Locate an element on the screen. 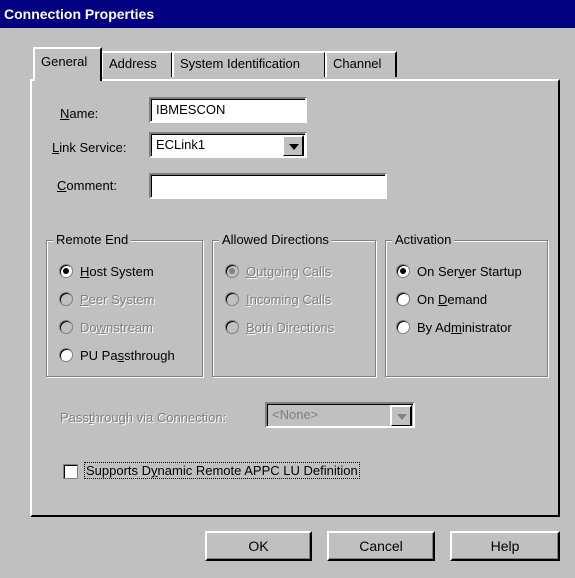 The width and height of the screenshot is (575, 578). radio-peer-system: Peer System is located at coordinates (106, 299).